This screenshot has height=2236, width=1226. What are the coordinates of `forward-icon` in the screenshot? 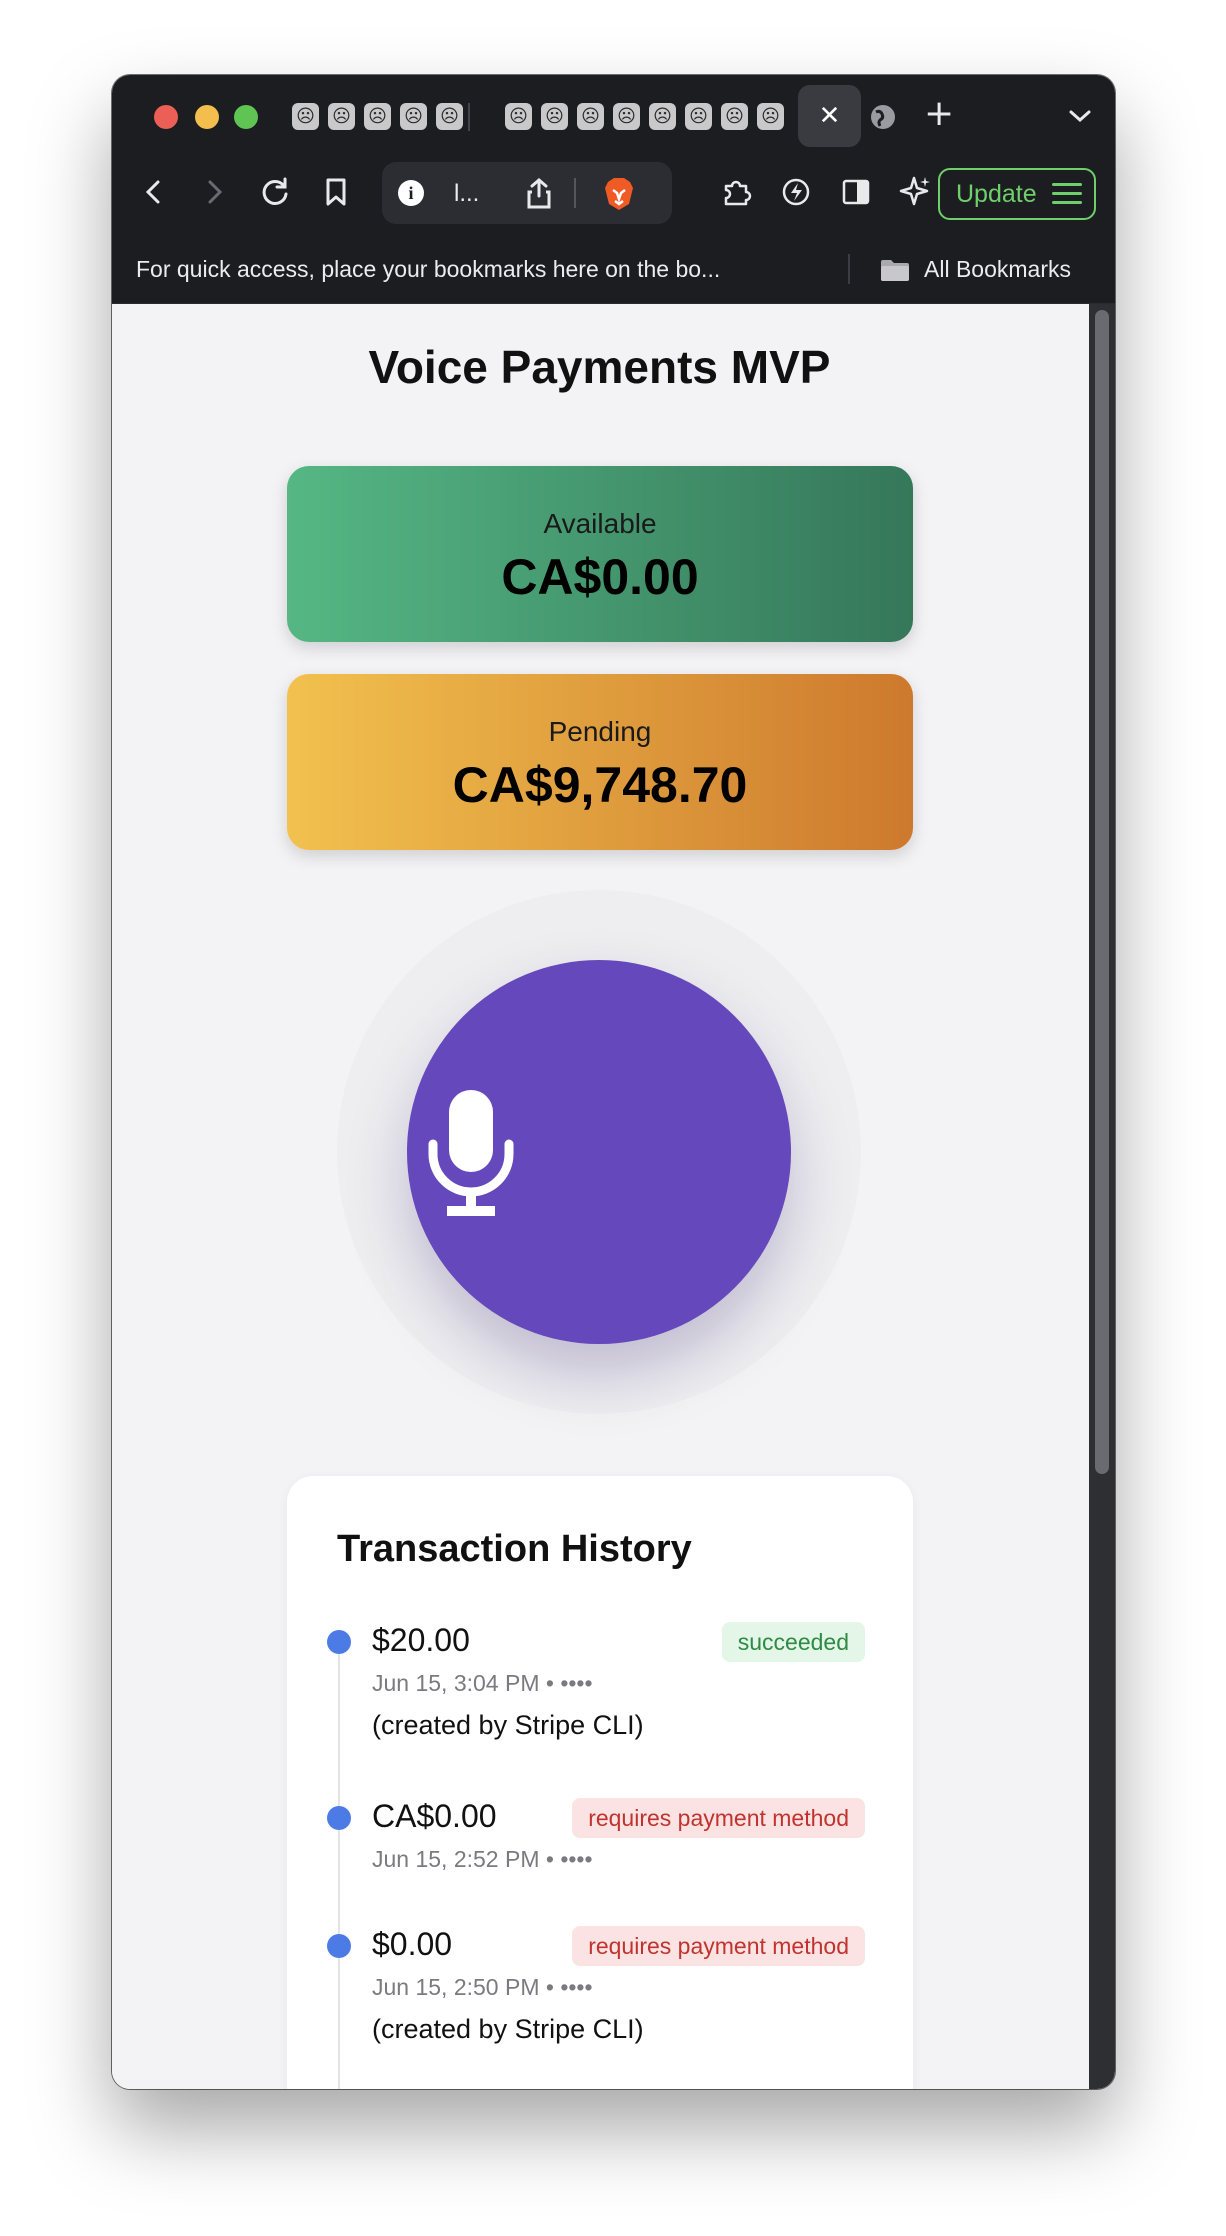 It's located at (214, 192).